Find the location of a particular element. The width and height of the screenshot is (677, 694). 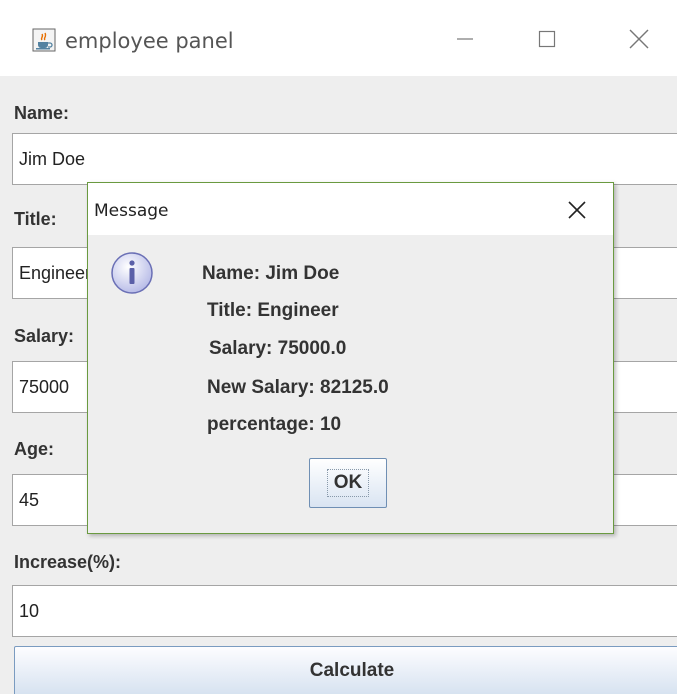

message-line-percentage: percentage: 10 is located at coordinates (274, 424).